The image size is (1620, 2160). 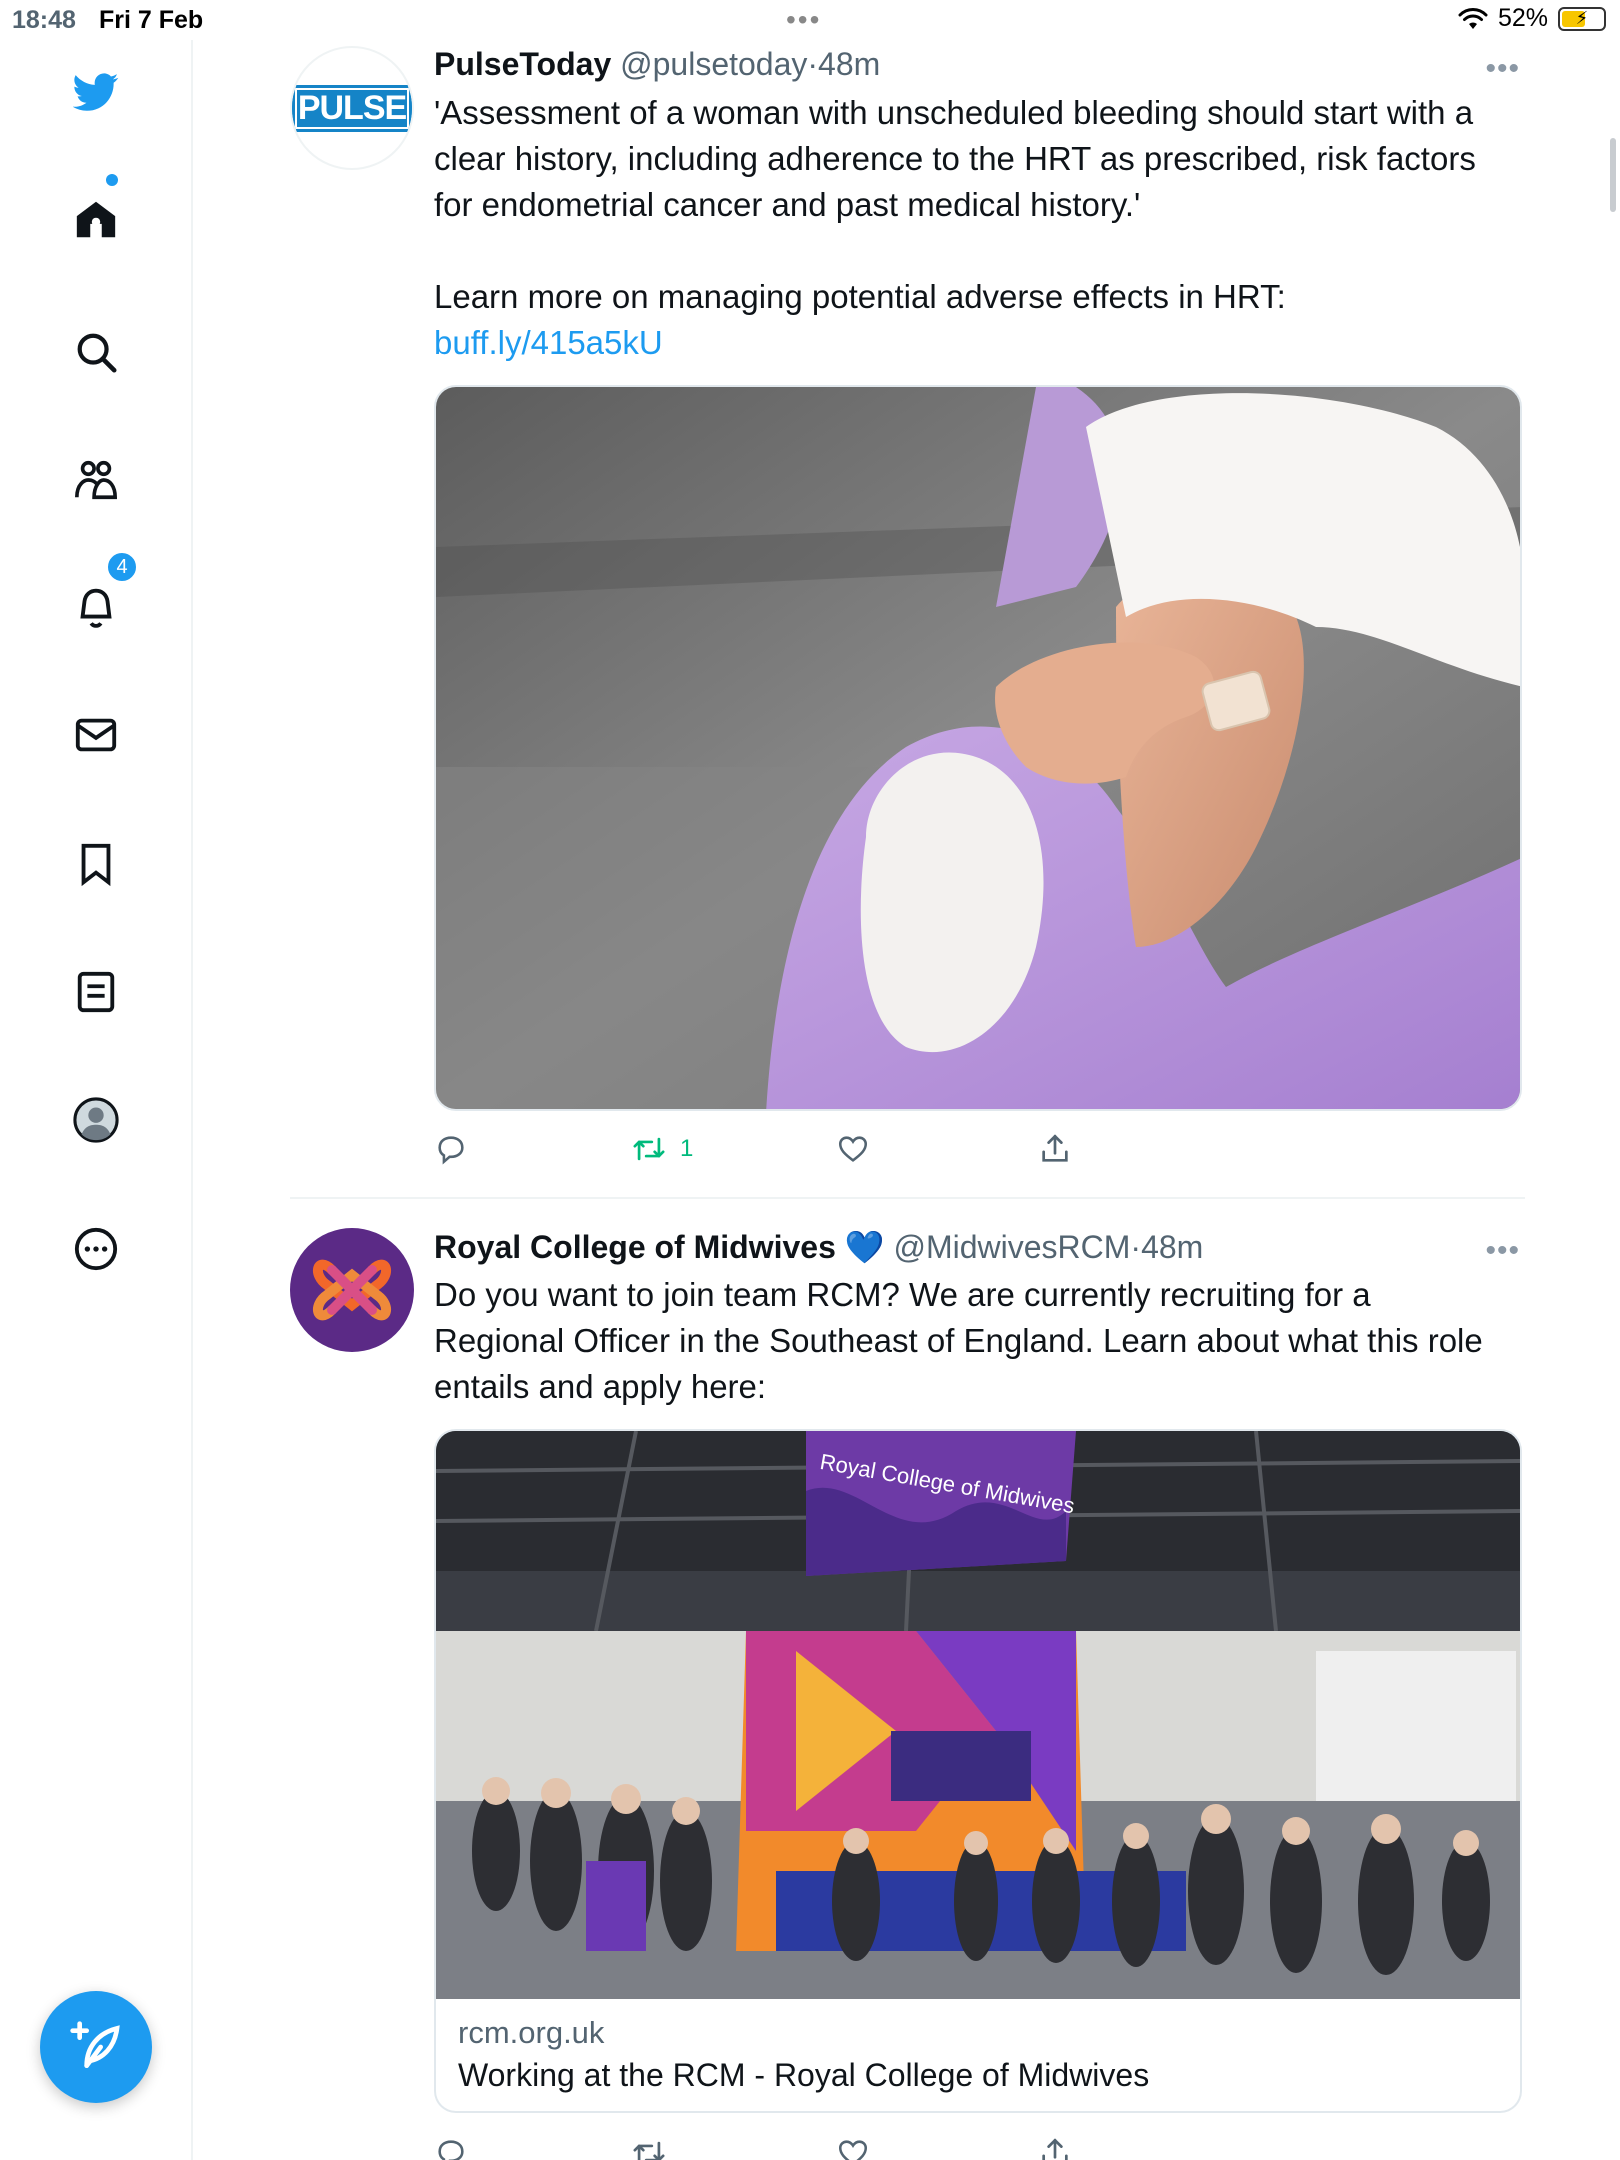 What do you see at coordinates (600, 1386) in the screenshot?
I see `tweet-text-line: entails and apply here:` at bounding box center [600, 1386].